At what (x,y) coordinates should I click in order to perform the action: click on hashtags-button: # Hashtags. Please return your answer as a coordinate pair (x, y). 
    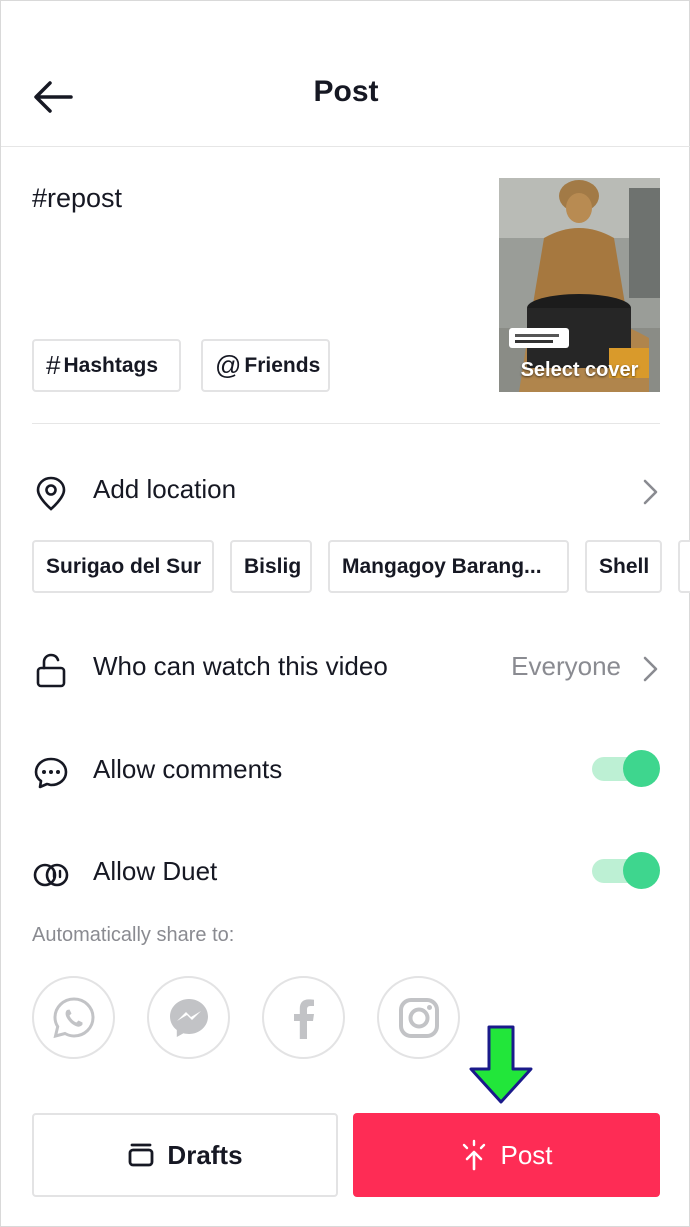
    Looking at the image, I should click on (106, 365).